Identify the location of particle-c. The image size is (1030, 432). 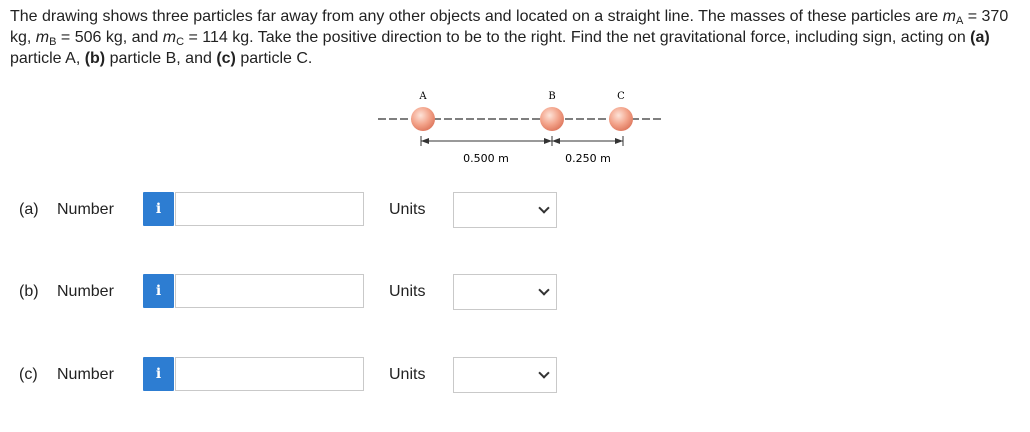
(621, 119).